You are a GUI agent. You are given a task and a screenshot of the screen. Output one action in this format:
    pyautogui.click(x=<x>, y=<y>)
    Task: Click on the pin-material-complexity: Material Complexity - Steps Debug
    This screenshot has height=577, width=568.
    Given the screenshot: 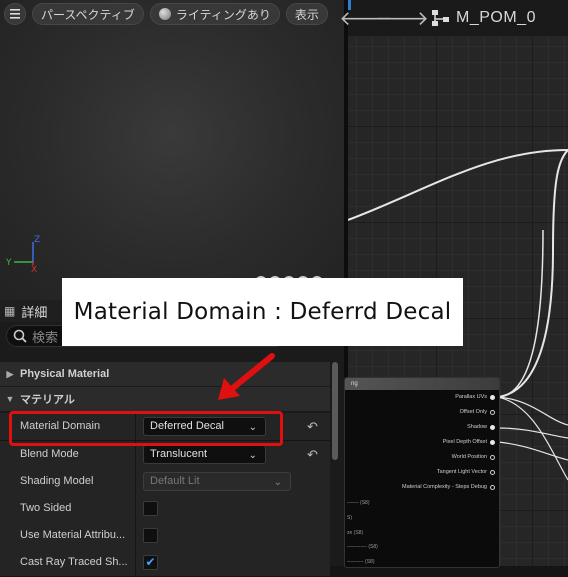 What is the action you would take?
    pyautogui.click(x=448, y=487)
    